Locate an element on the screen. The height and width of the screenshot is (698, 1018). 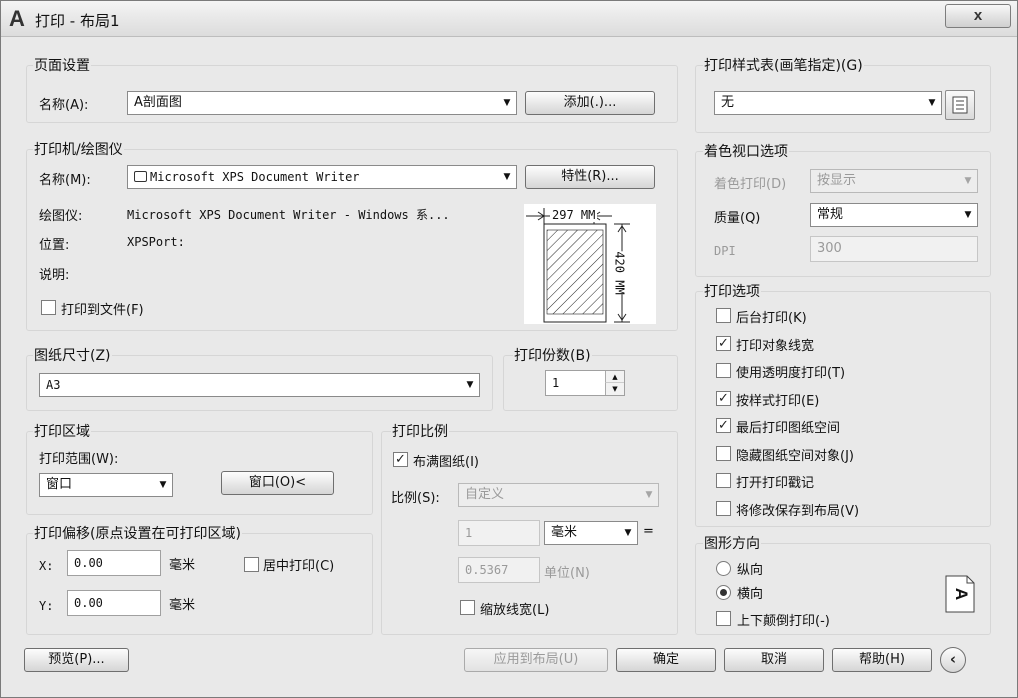
location-label: 位置: is located at coordinates (54, 245).